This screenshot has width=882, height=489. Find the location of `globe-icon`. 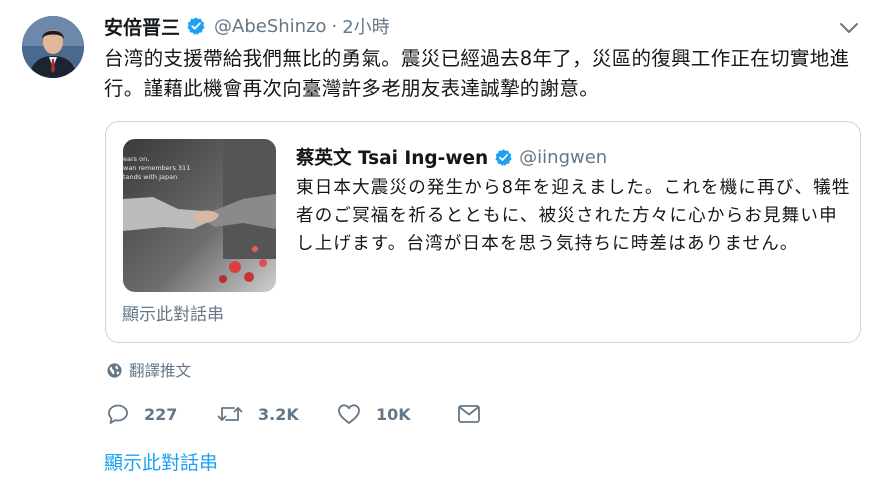

globe-icon is located at coordinates (114, 370).